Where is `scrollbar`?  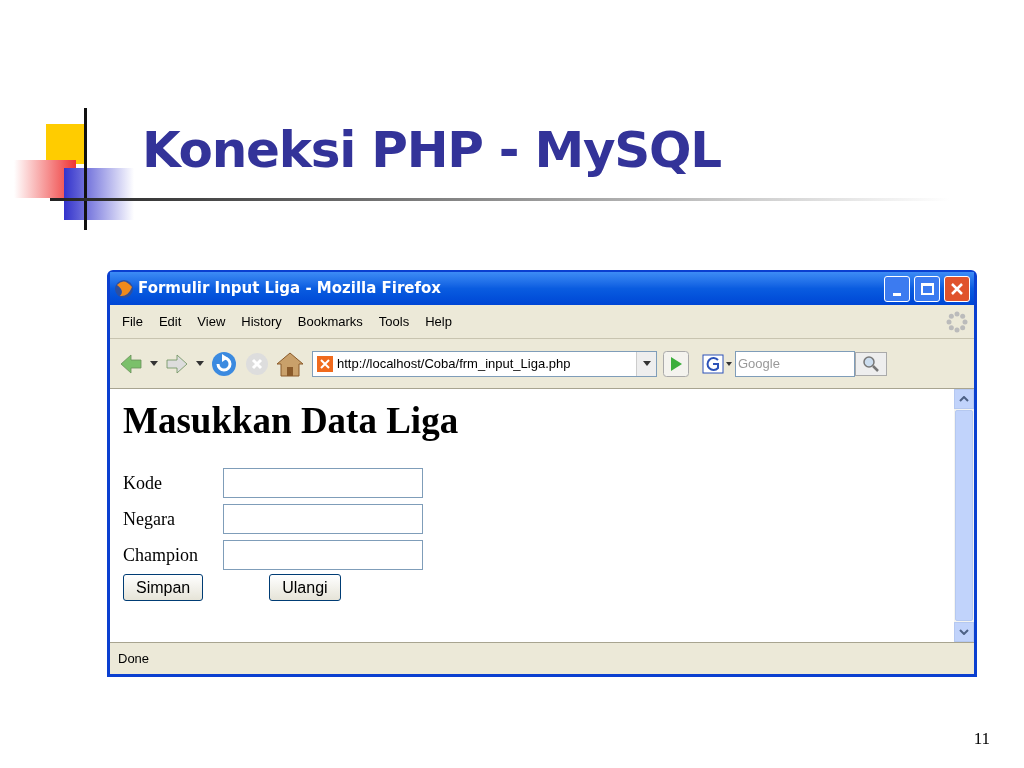 scrollbar is located at coordinates (964, 515).